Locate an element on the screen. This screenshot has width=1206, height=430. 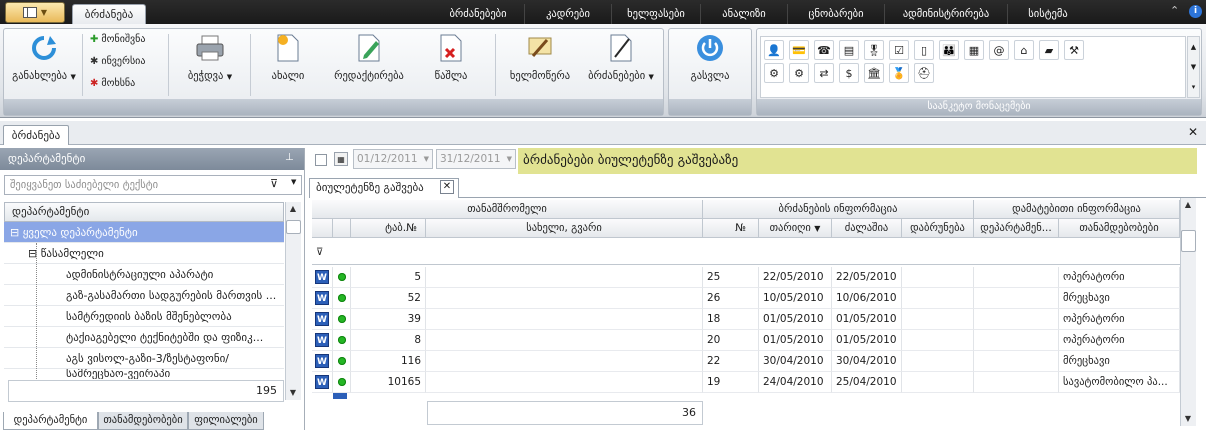
phone-icon: ☎ is located at coordinates (824, 50).